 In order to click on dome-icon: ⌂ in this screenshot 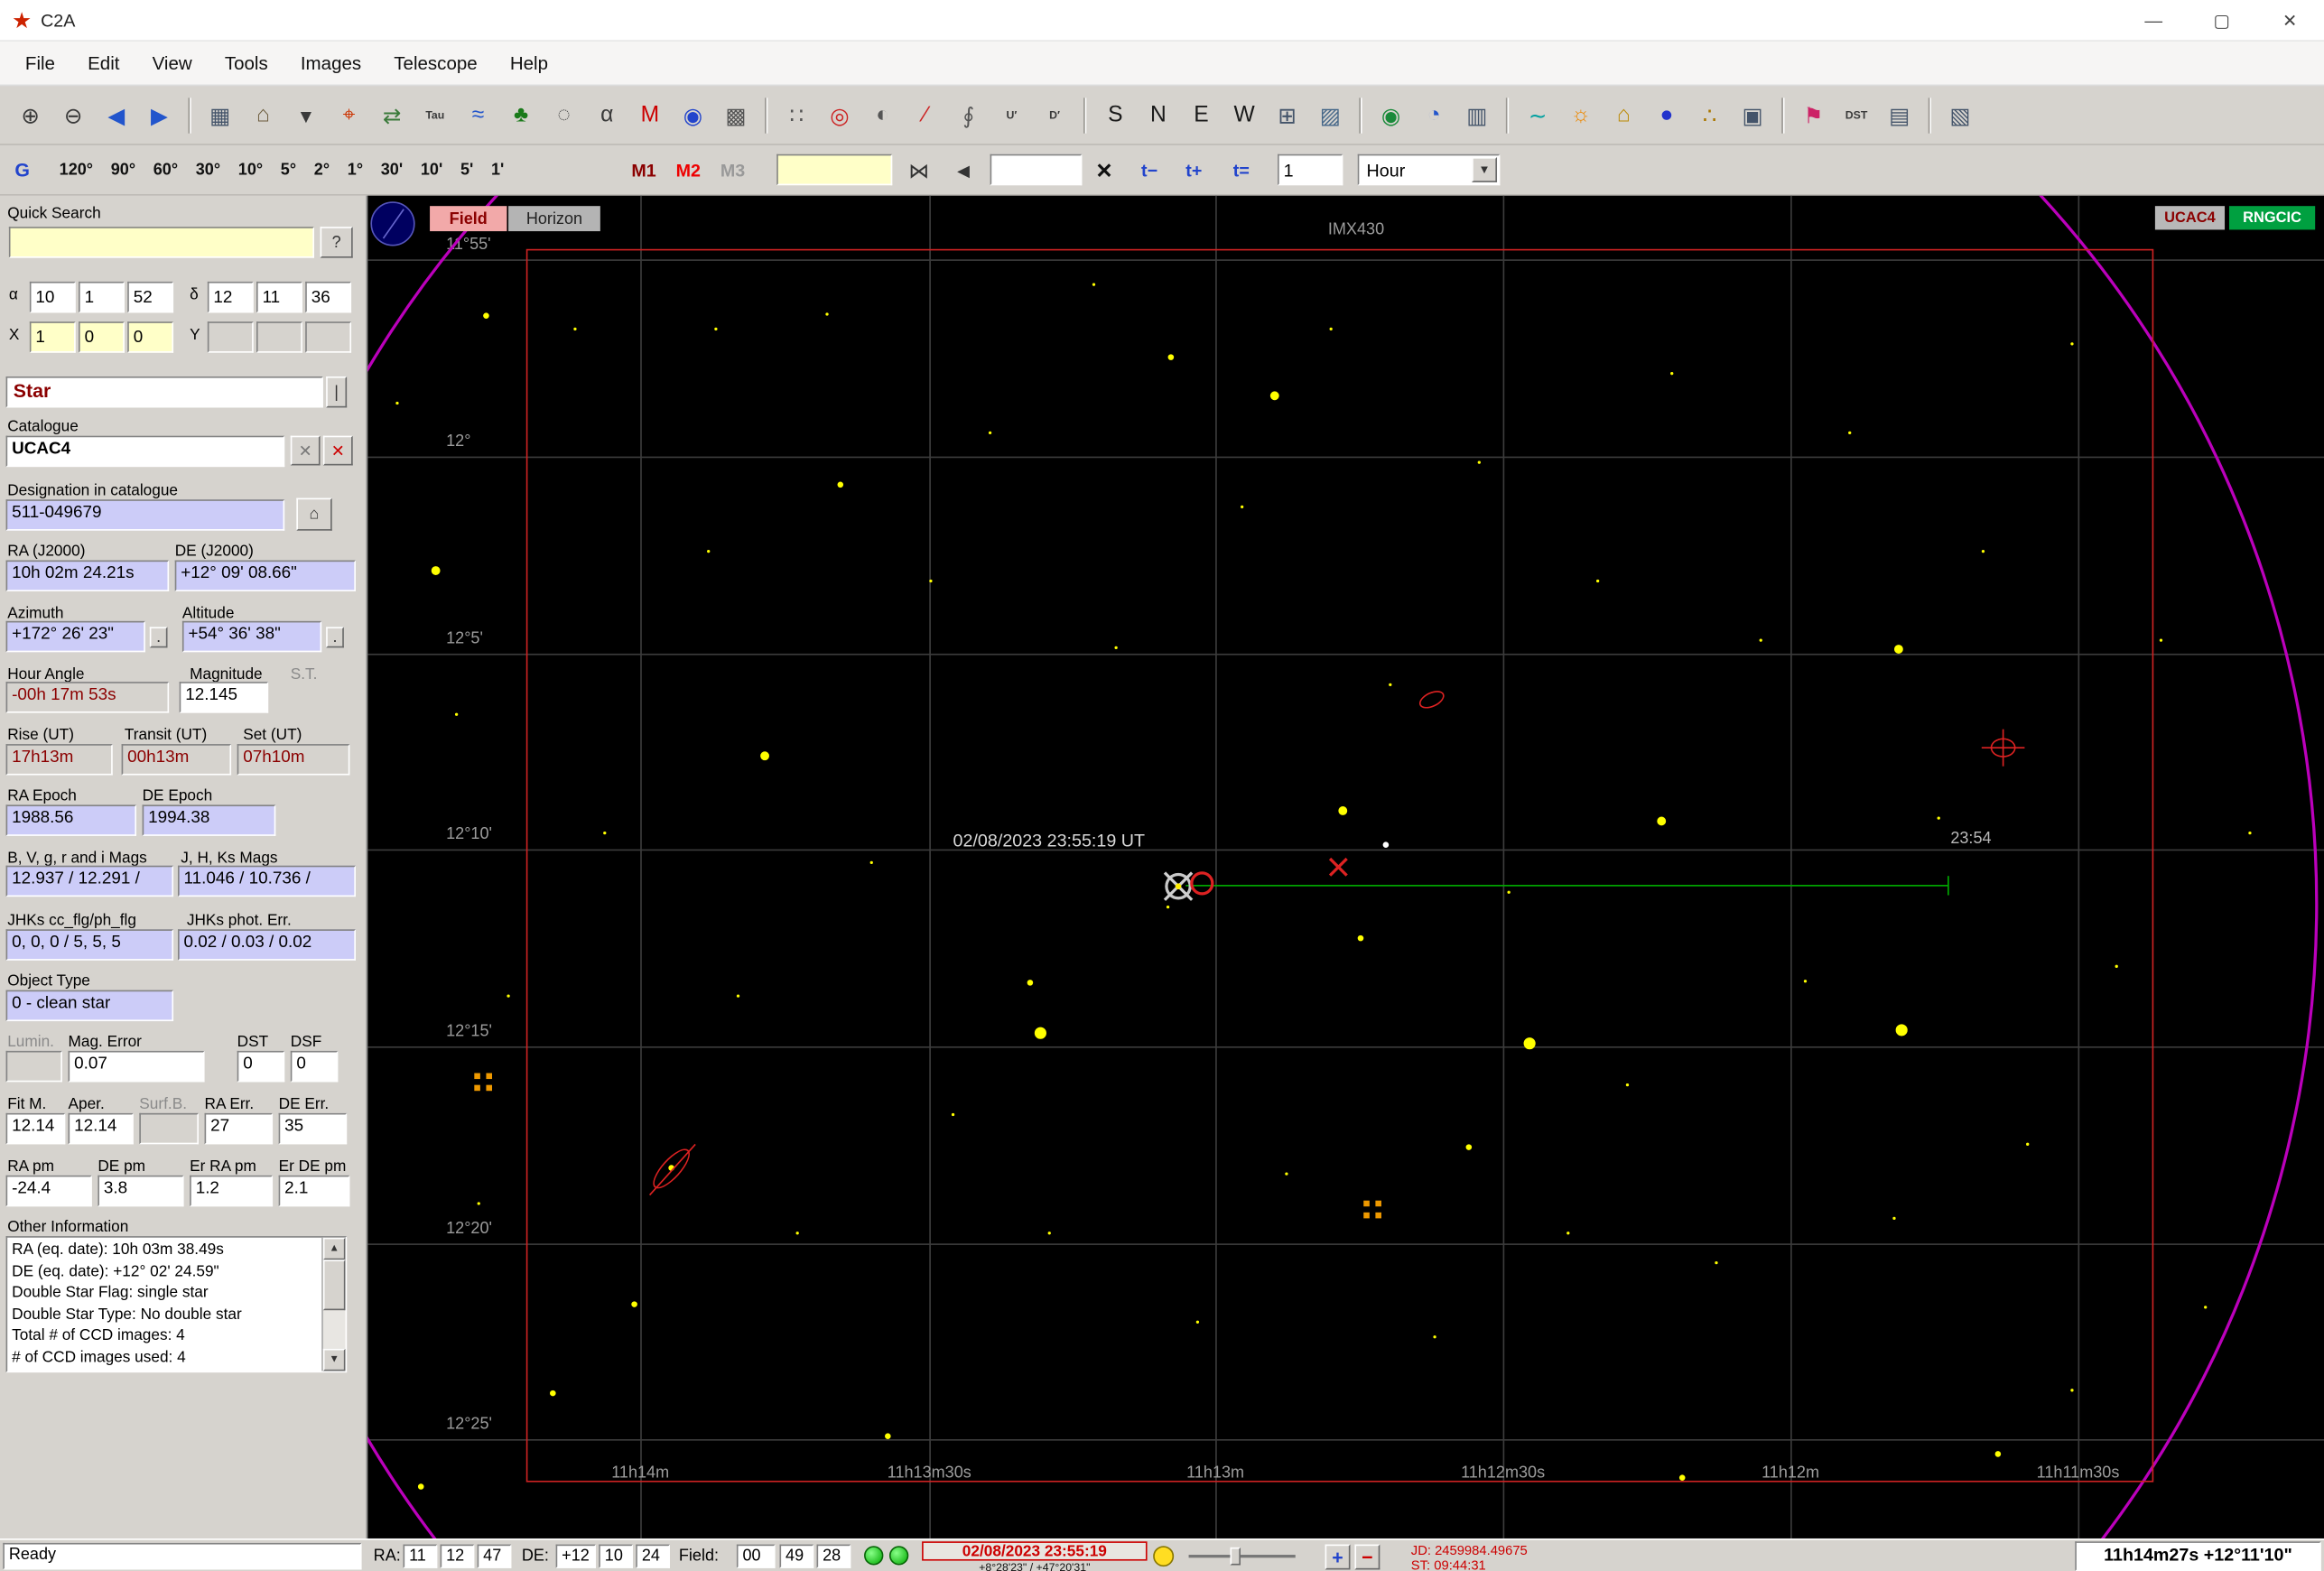, I will do `click(263, 115)`.